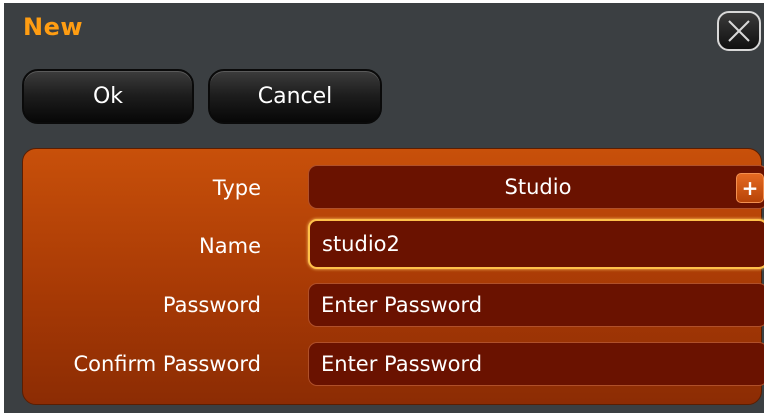 This screenshot has height=413, width=764. What do you see at coordinates (230, 246) in the screenshot?
I see `name-label: Name` at bounding box center [230, 246].